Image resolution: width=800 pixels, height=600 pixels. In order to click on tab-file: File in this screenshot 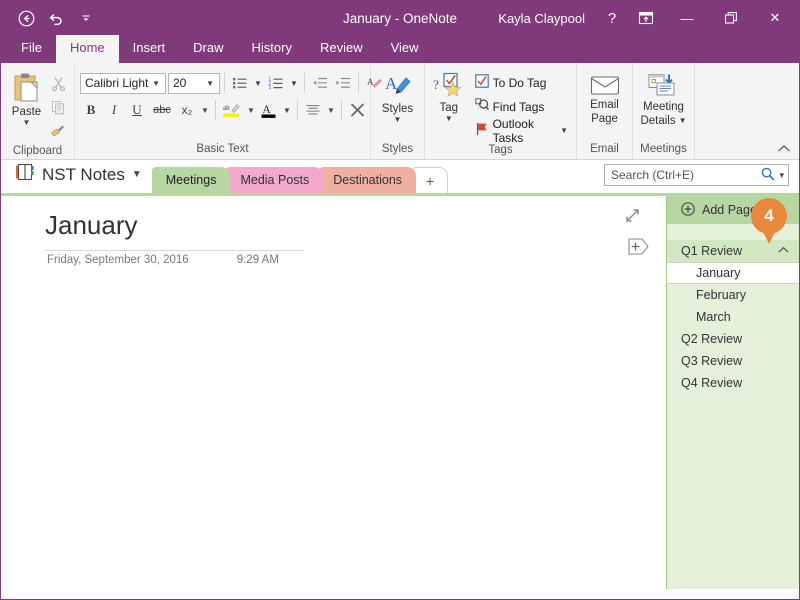, I will do `click(31, 49)`.